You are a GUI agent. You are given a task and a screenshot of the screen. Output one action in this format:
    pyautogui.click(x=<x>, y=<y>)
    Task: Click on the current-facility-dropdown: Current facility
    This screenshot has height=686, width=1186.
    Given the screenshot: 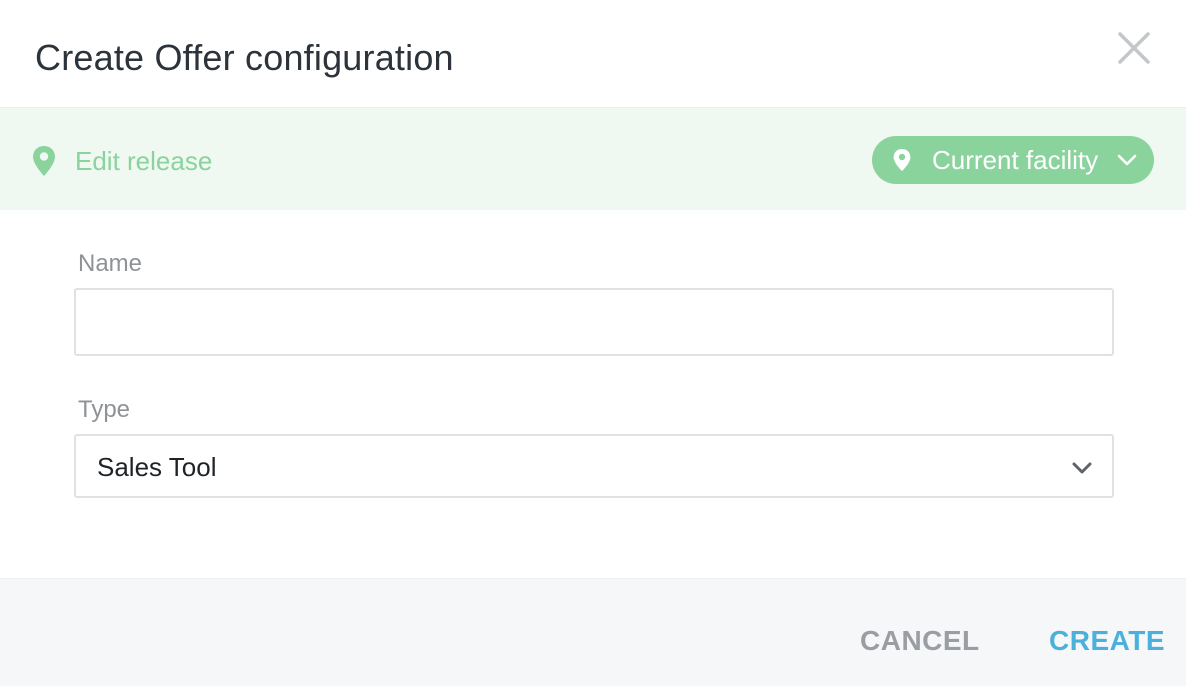 What is the action you would take?
    pyautogui.click(x=1013, y=160)
    